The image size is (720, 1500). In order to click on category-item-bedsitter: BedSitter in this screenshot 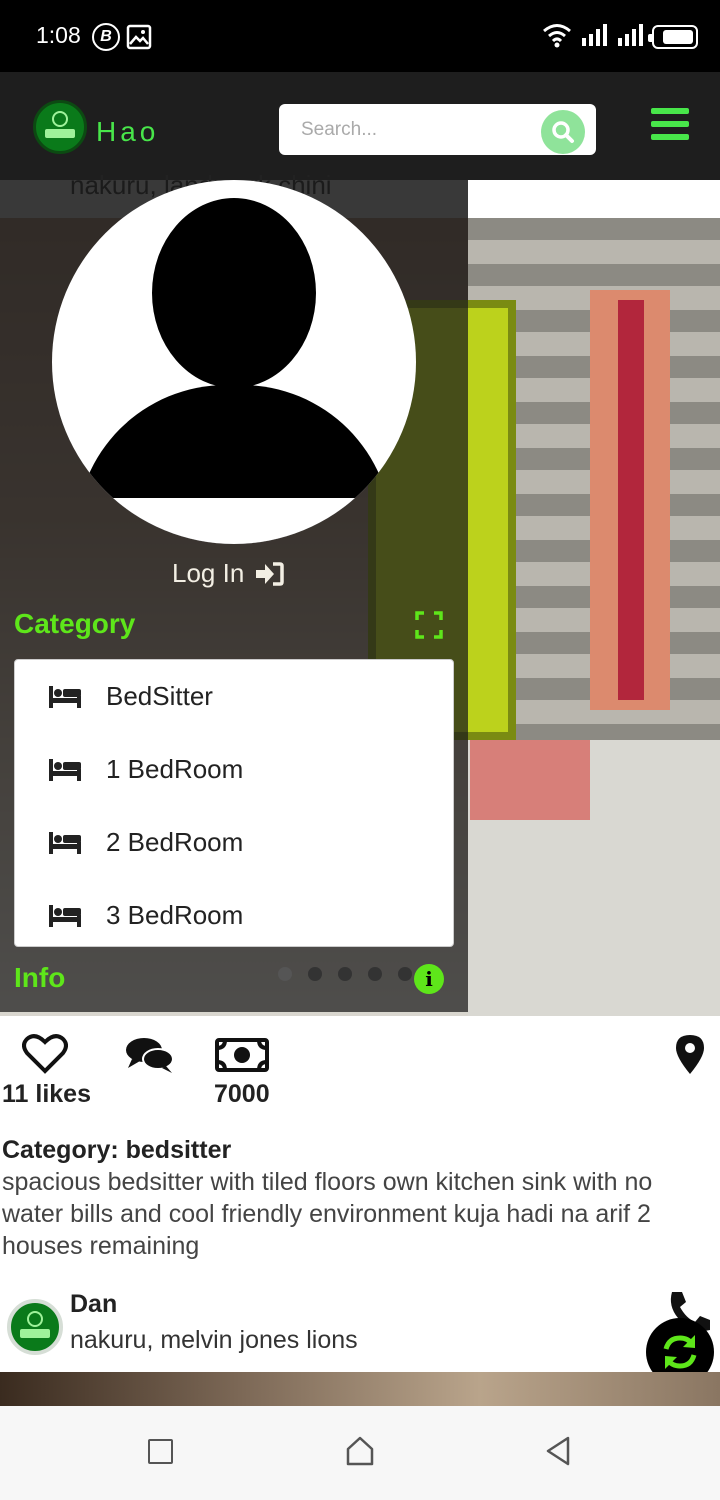, I will do `click(234, 696)`.